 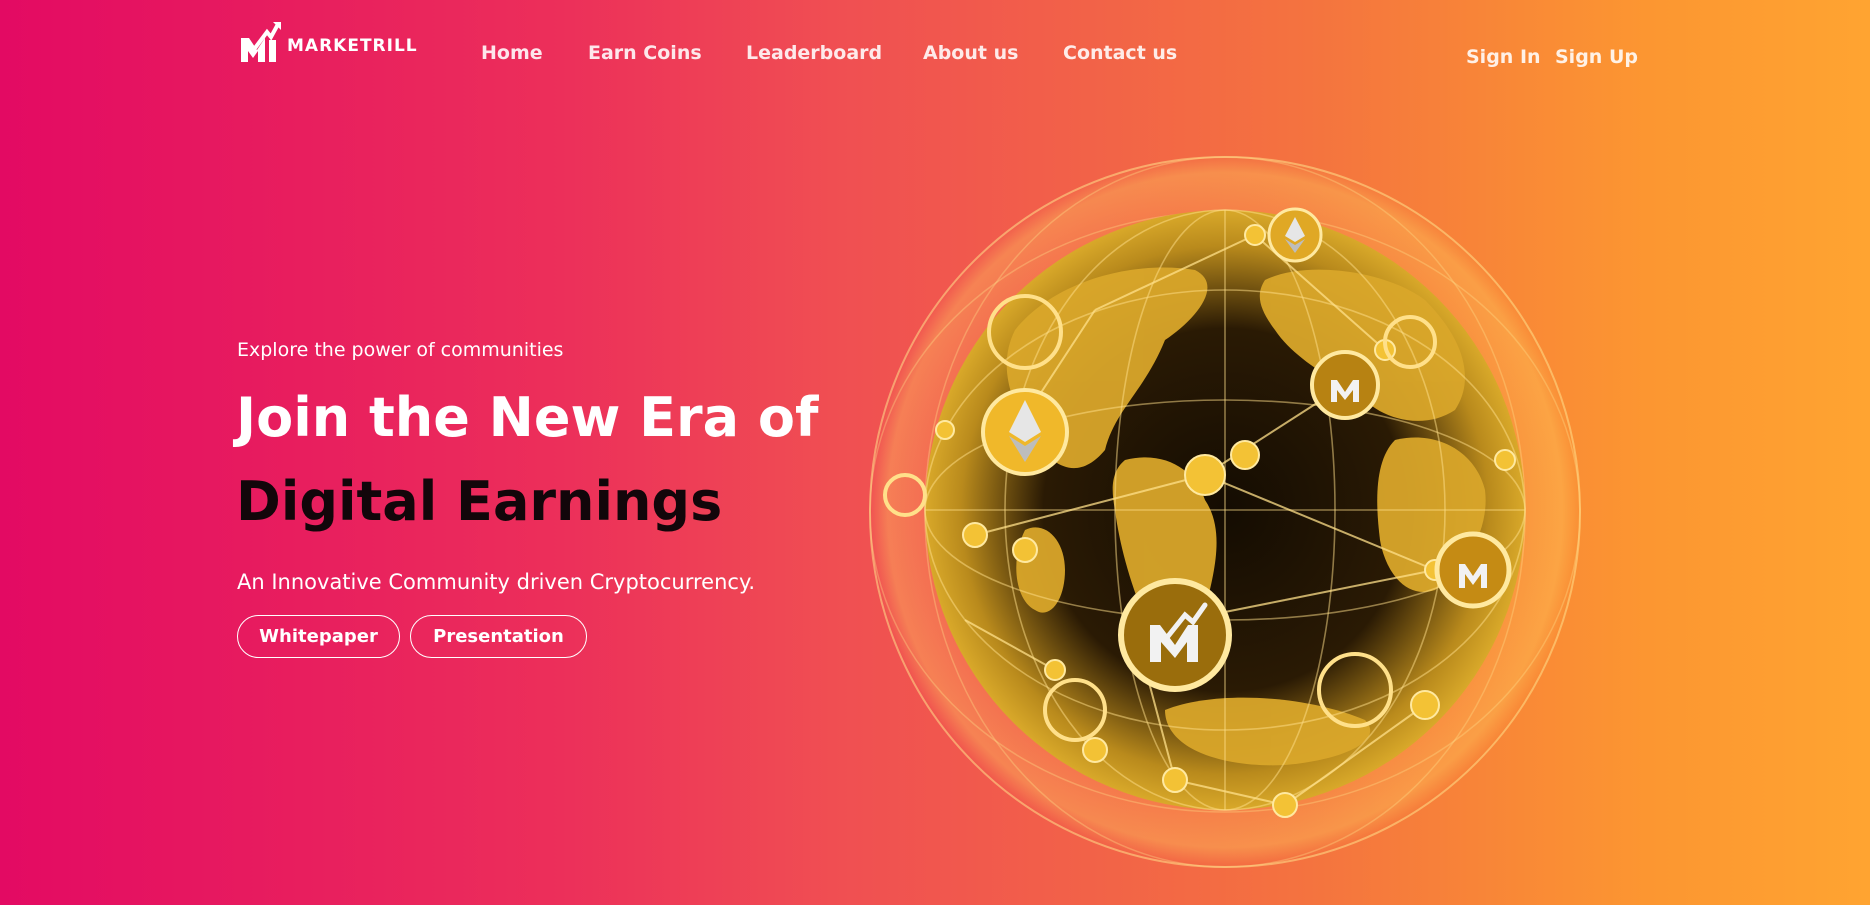 What do you see at coordinates (400, 350) in the screenshot?
I see `hero-eyebrow: Explore the power of communities` at bounding box center [400, 350].